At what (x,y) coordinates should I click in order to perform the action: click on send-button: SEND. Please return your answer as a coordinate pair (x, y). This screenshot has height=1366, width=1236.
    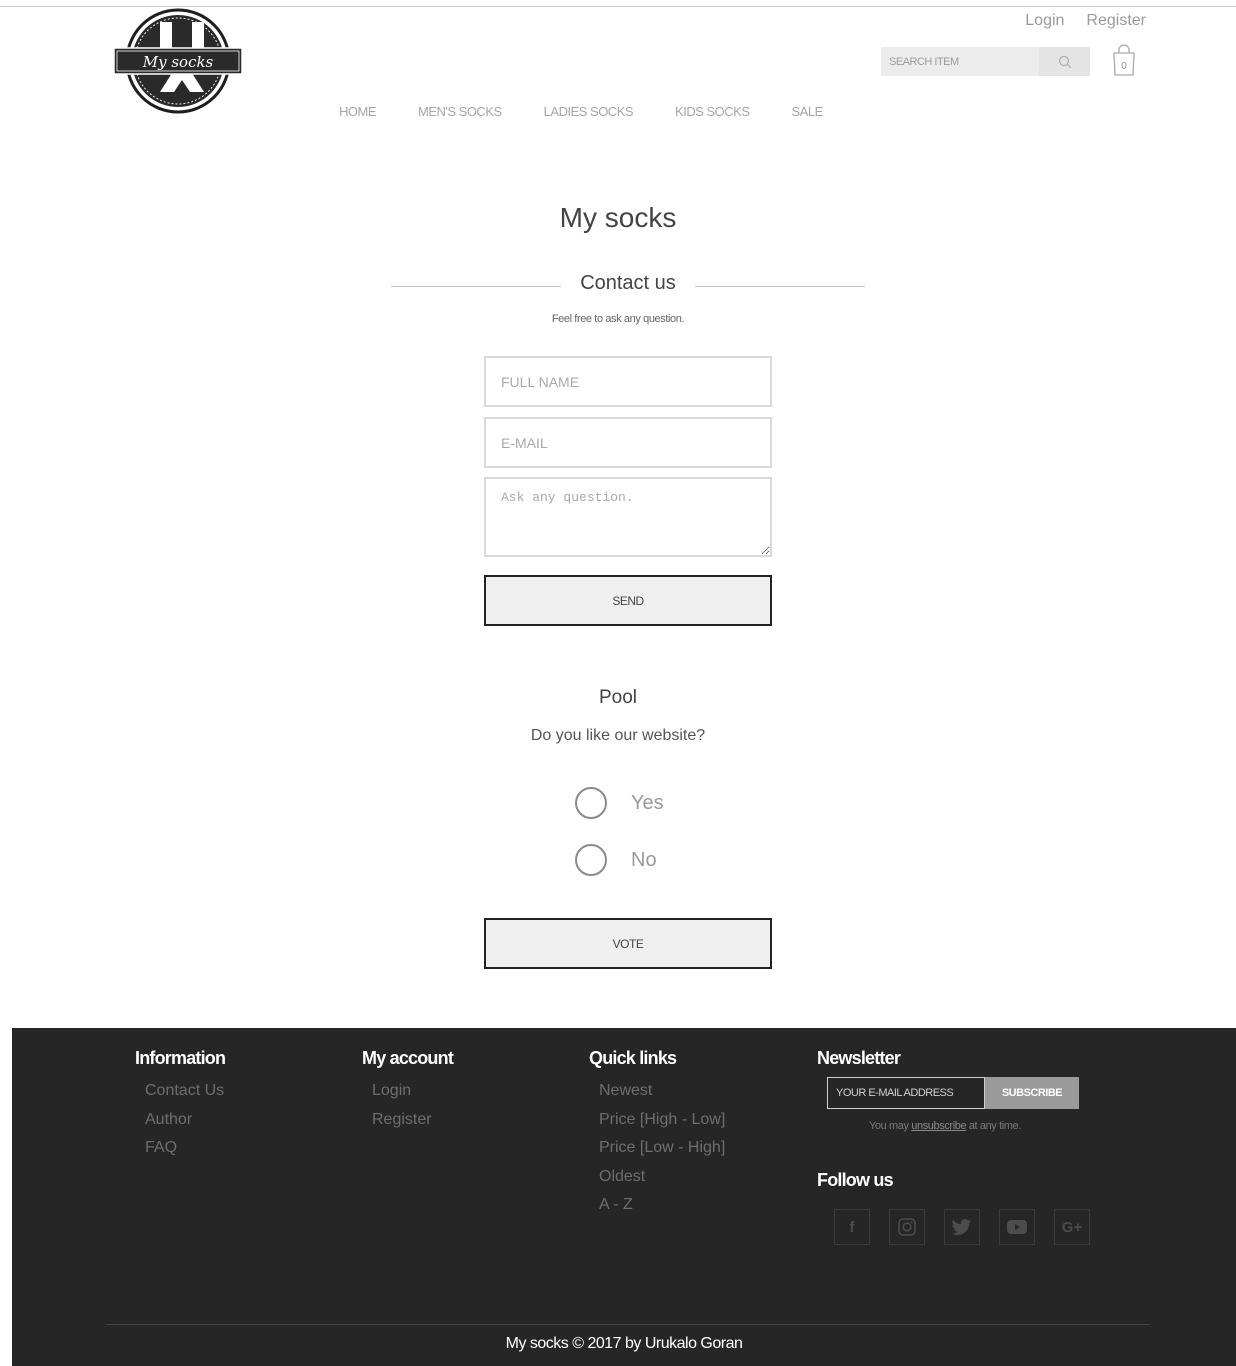
    Looking at the image, I should click on (628, 600).